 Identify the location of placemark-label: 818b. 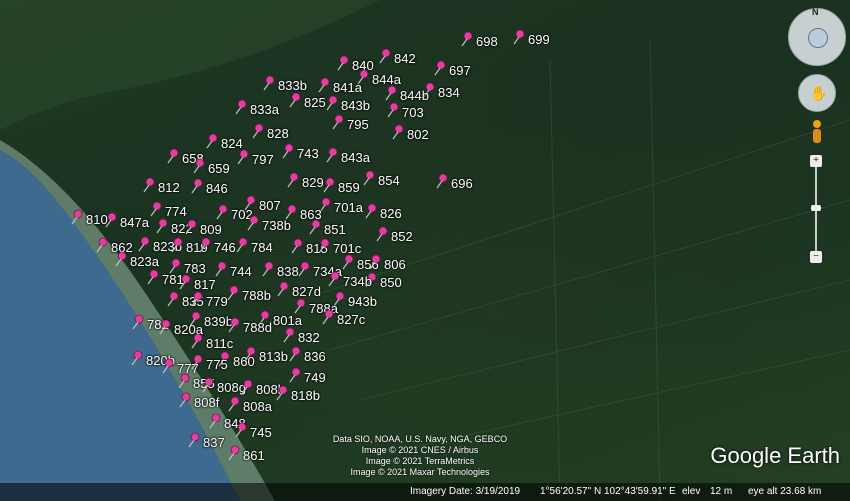
(305, 395).